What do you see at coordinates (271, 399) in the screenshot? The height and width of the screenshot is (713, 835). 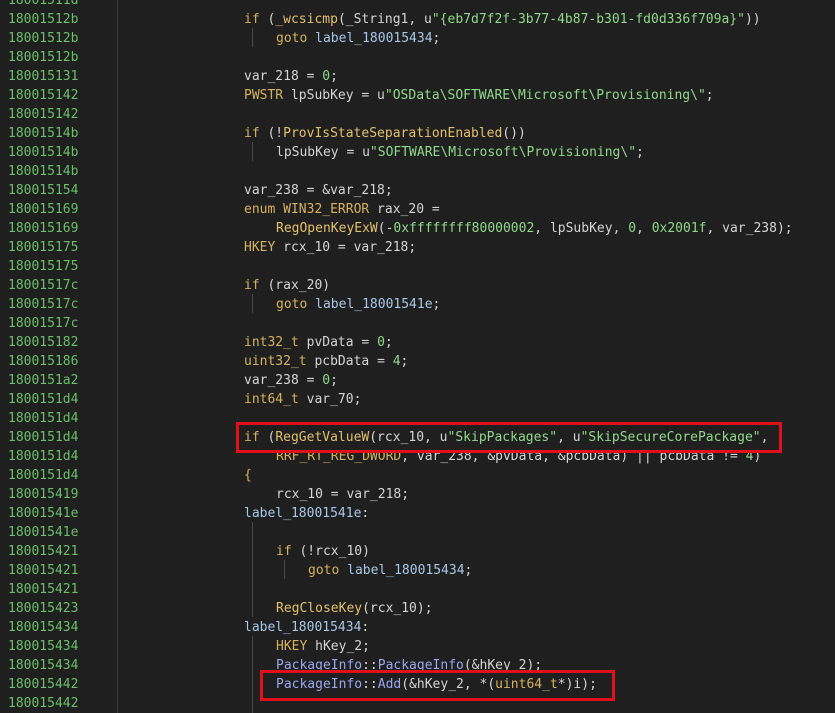 I see `type-name: int64_t` at bounding box center [271, 399].